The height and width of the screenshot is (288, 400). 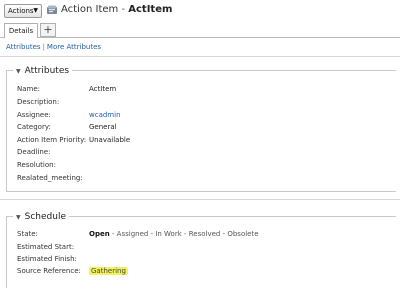 I want to click on schedule-label: Estimated Start:, so click(x=46, y=247).